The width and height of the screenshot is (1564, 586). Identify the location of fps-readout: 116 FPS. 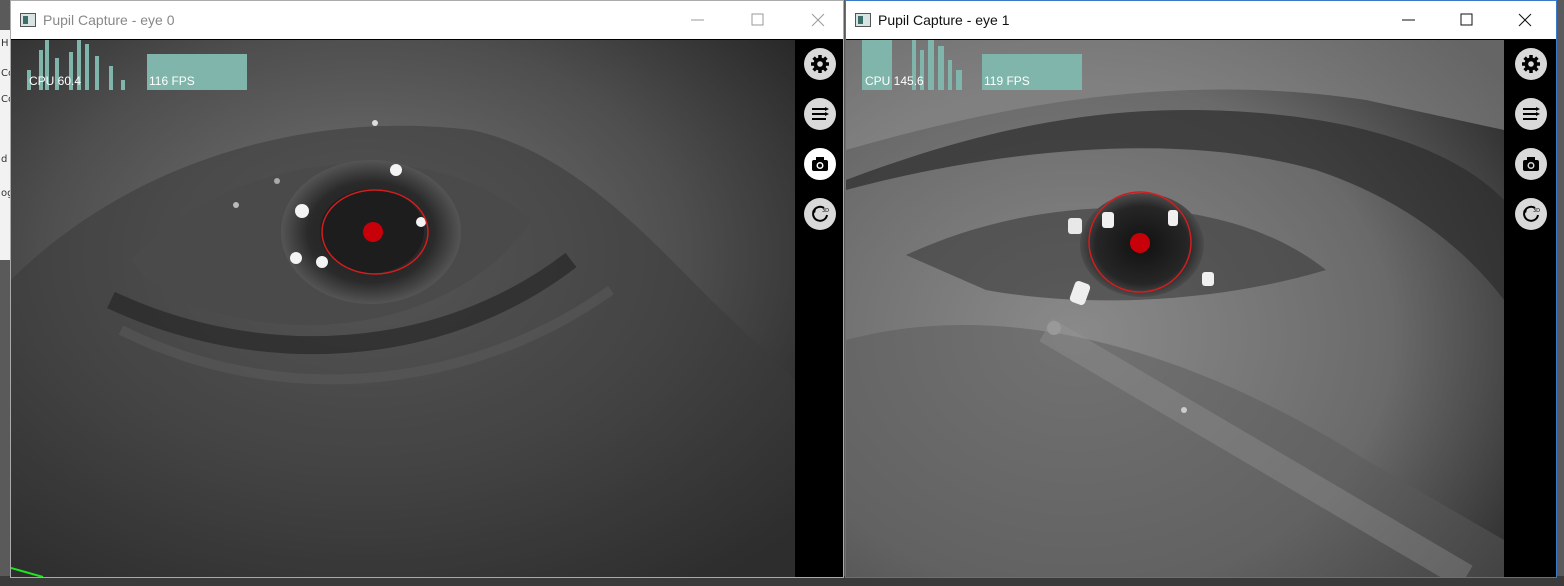
(172, 81).